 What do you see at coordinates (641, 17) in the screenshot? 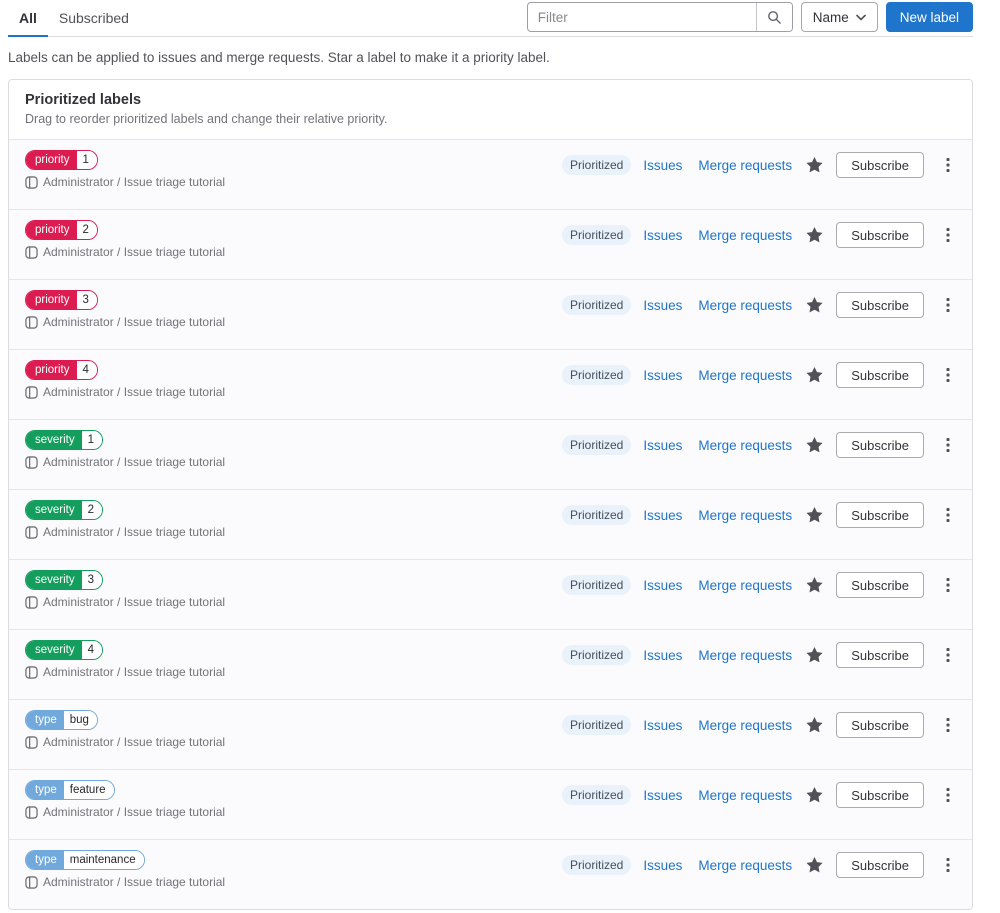
I see `filter-input` at bounding box center [641, 17].